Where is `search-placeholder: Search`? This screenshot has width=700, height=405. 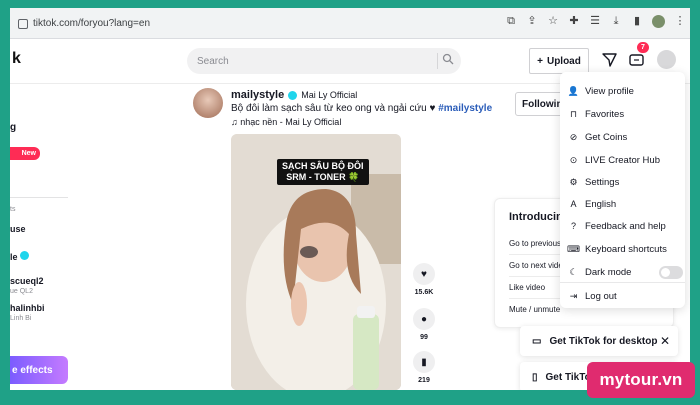 search-placeholder: Search is located at coordinates (213, 61).